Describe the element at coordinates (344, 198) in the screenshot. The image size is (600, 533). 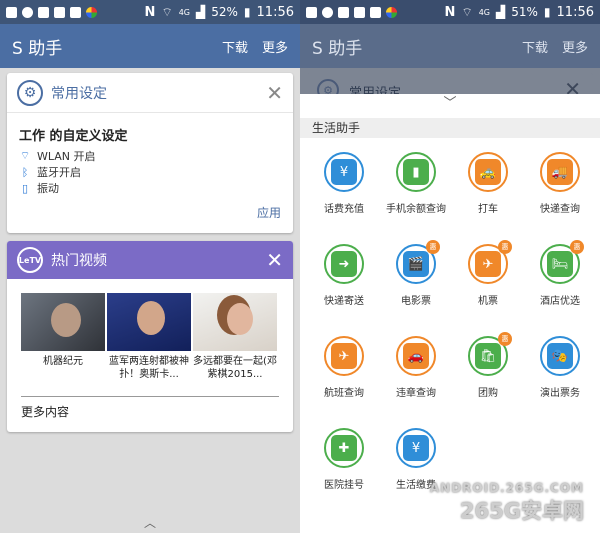
I see `service-item: ¥ 话费充值` at that location.